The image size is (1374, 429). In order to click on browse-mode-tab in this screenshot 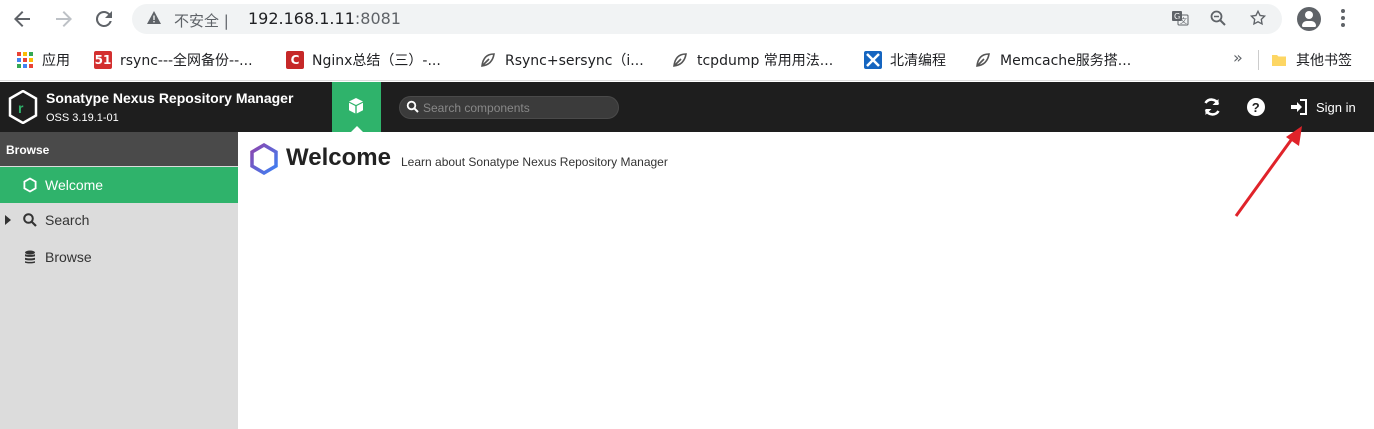, I will do `click(356, 107)`.